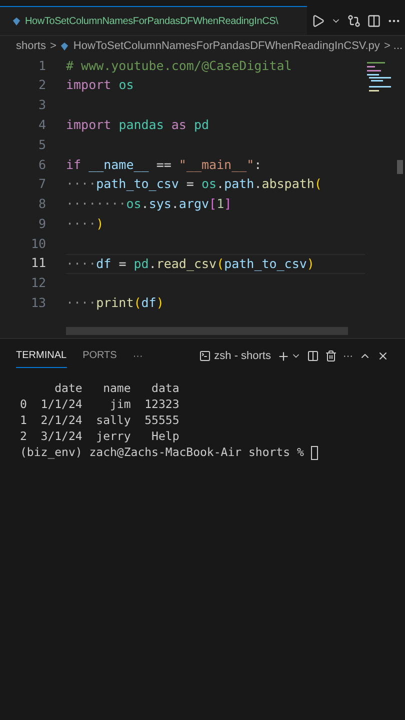 The height and width of the screenshot is (720, 405). What do you see at coordinates (258, 165) in the screenshot?
I see `code-token: :` at bounding box center [258, 165].